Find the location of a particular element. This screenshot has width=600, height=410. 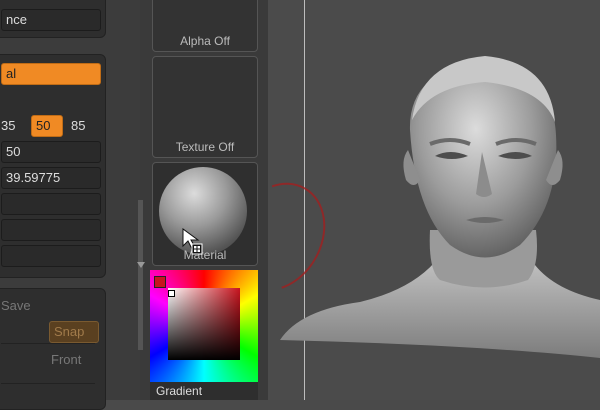

alpha-tile: Alpha Off is located at coordinates (205, 26).